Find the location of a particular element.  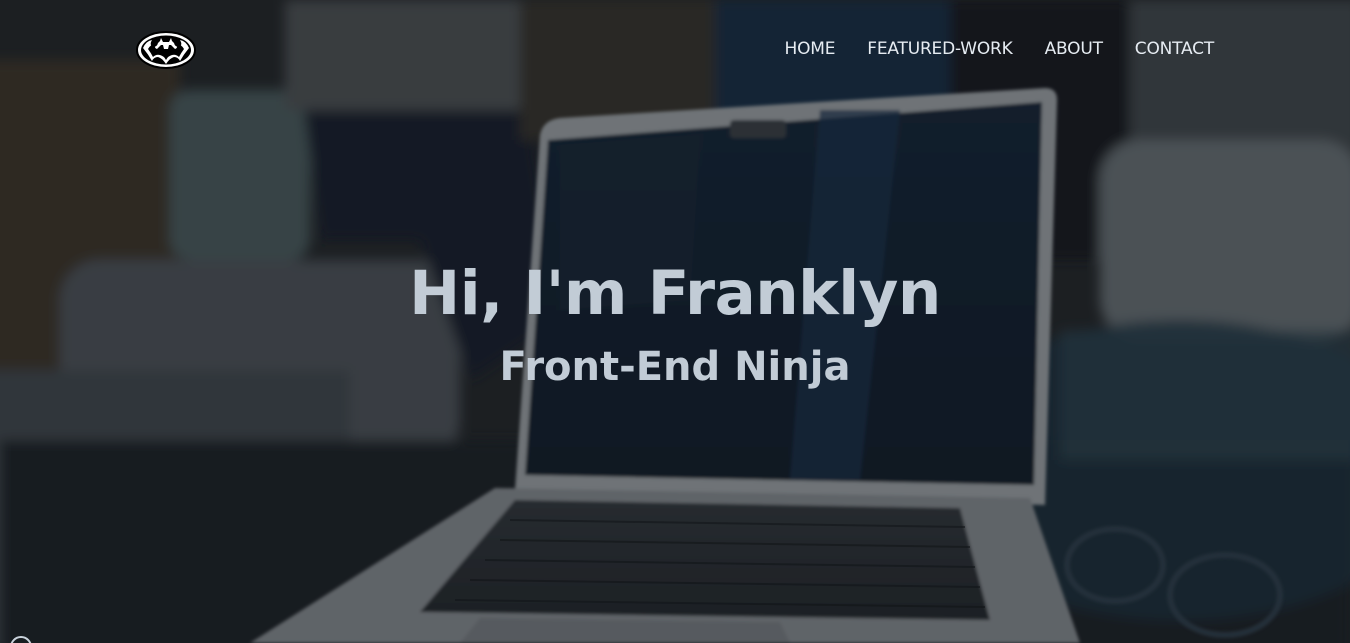

nav-menu: HOME FEATURED-WORK ABOUT CONTACT is located at coordinates (1000, 49).